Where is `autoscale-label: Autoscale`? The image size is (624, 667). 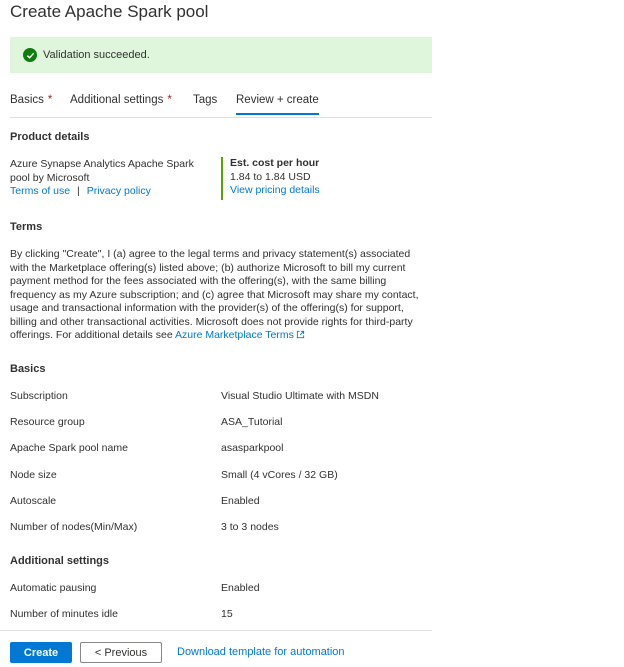 autoscale-label: Autoscale is located at coordinates (33, 501).